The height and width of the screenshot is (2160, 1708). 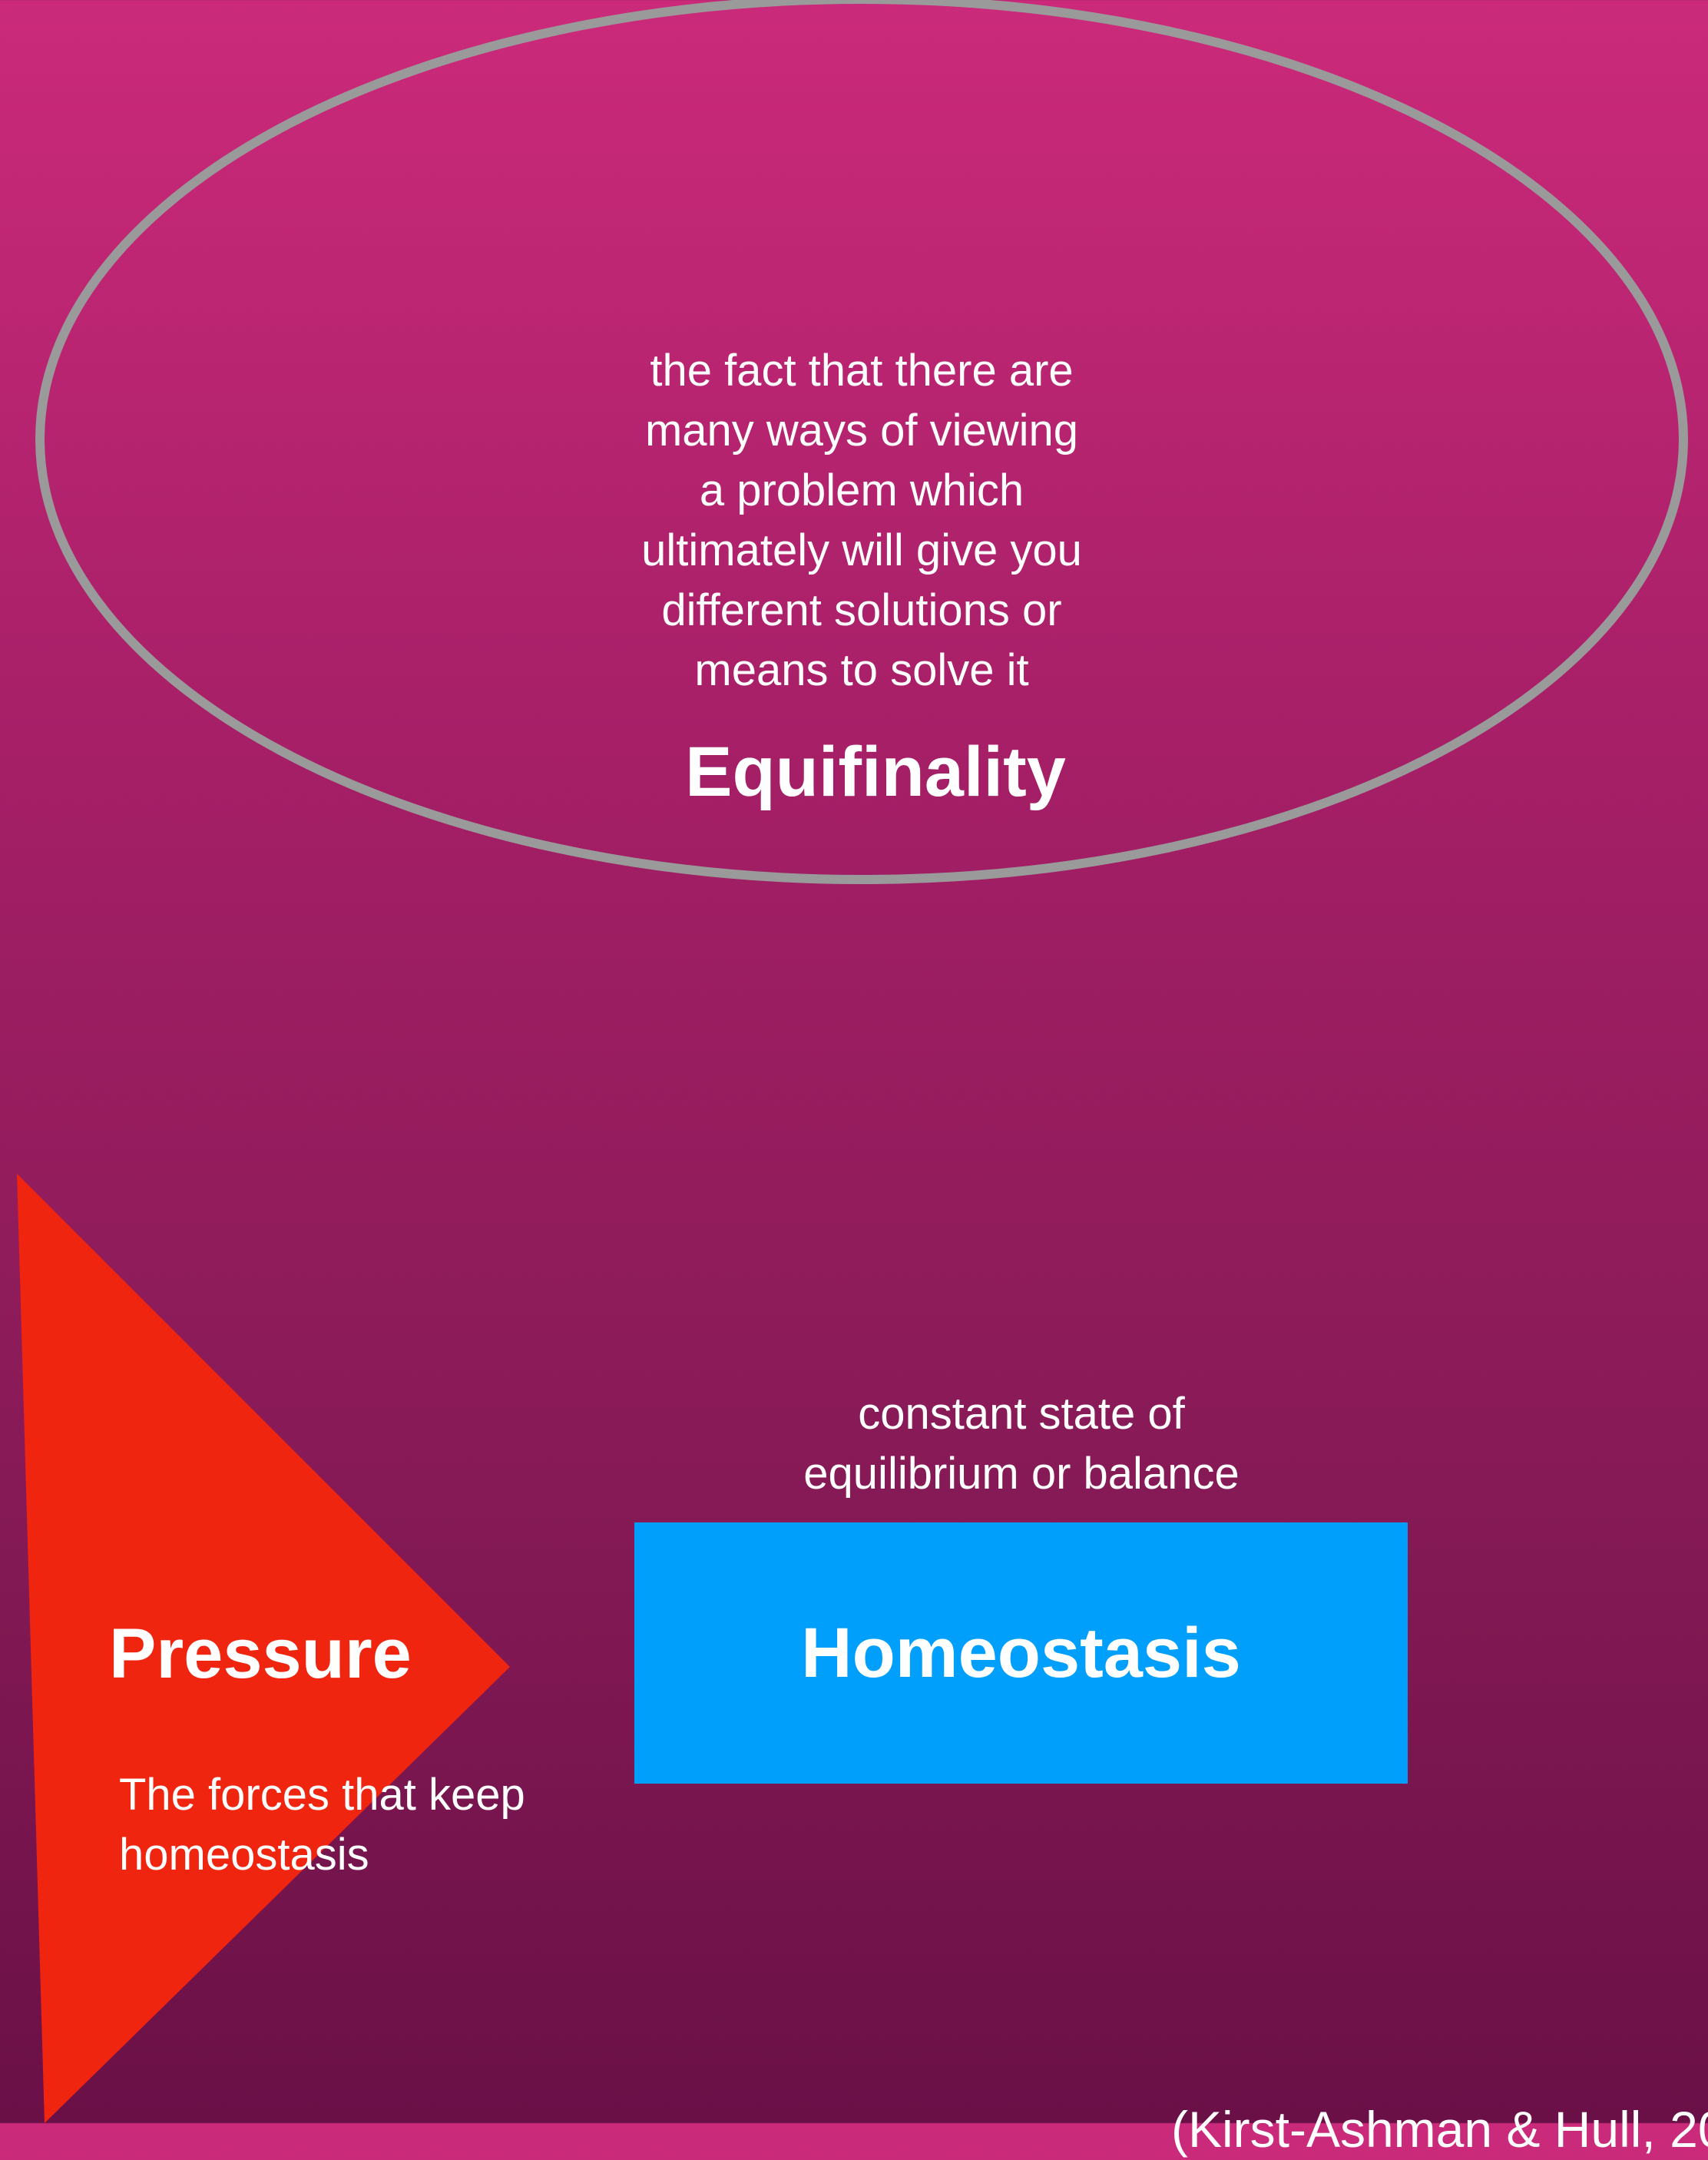 I want to click on homeostasis-box: Homeostasis, so click(x=1021, y=1653).